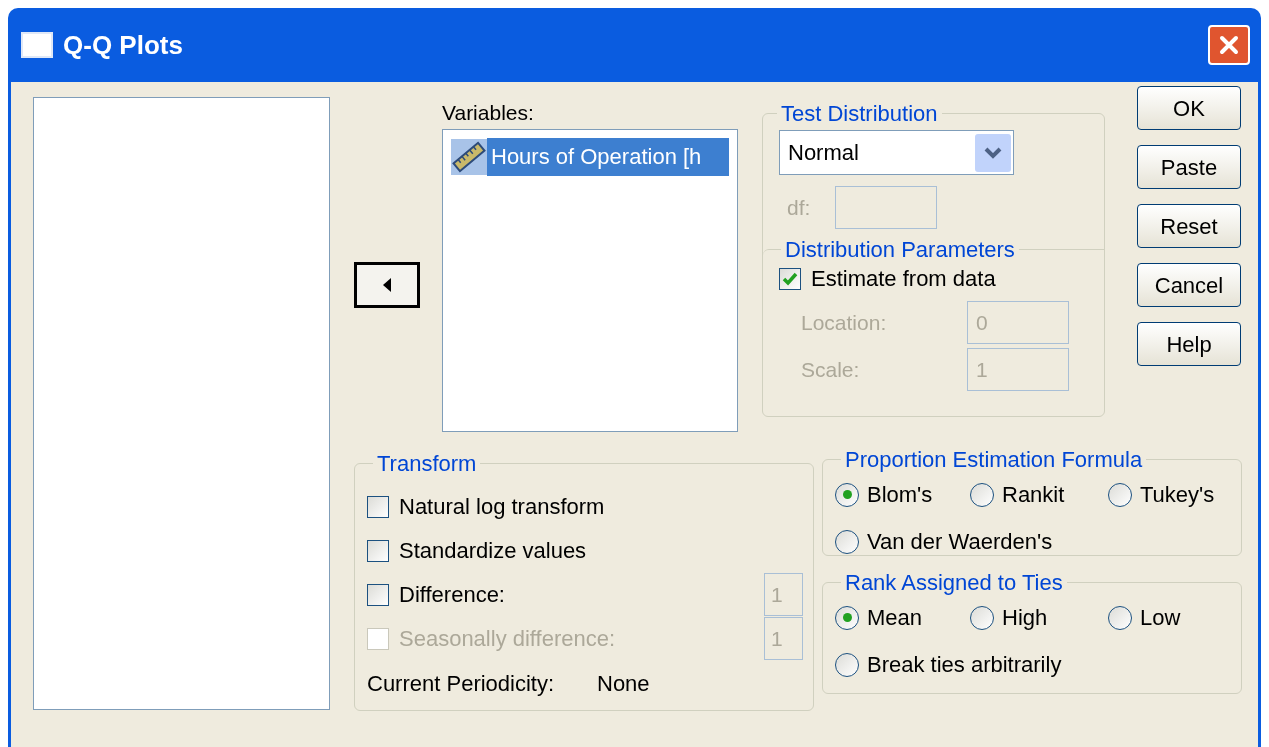 This screenshot has height=747, width=1269. I want to click on close-icon, so click(1229, 45).